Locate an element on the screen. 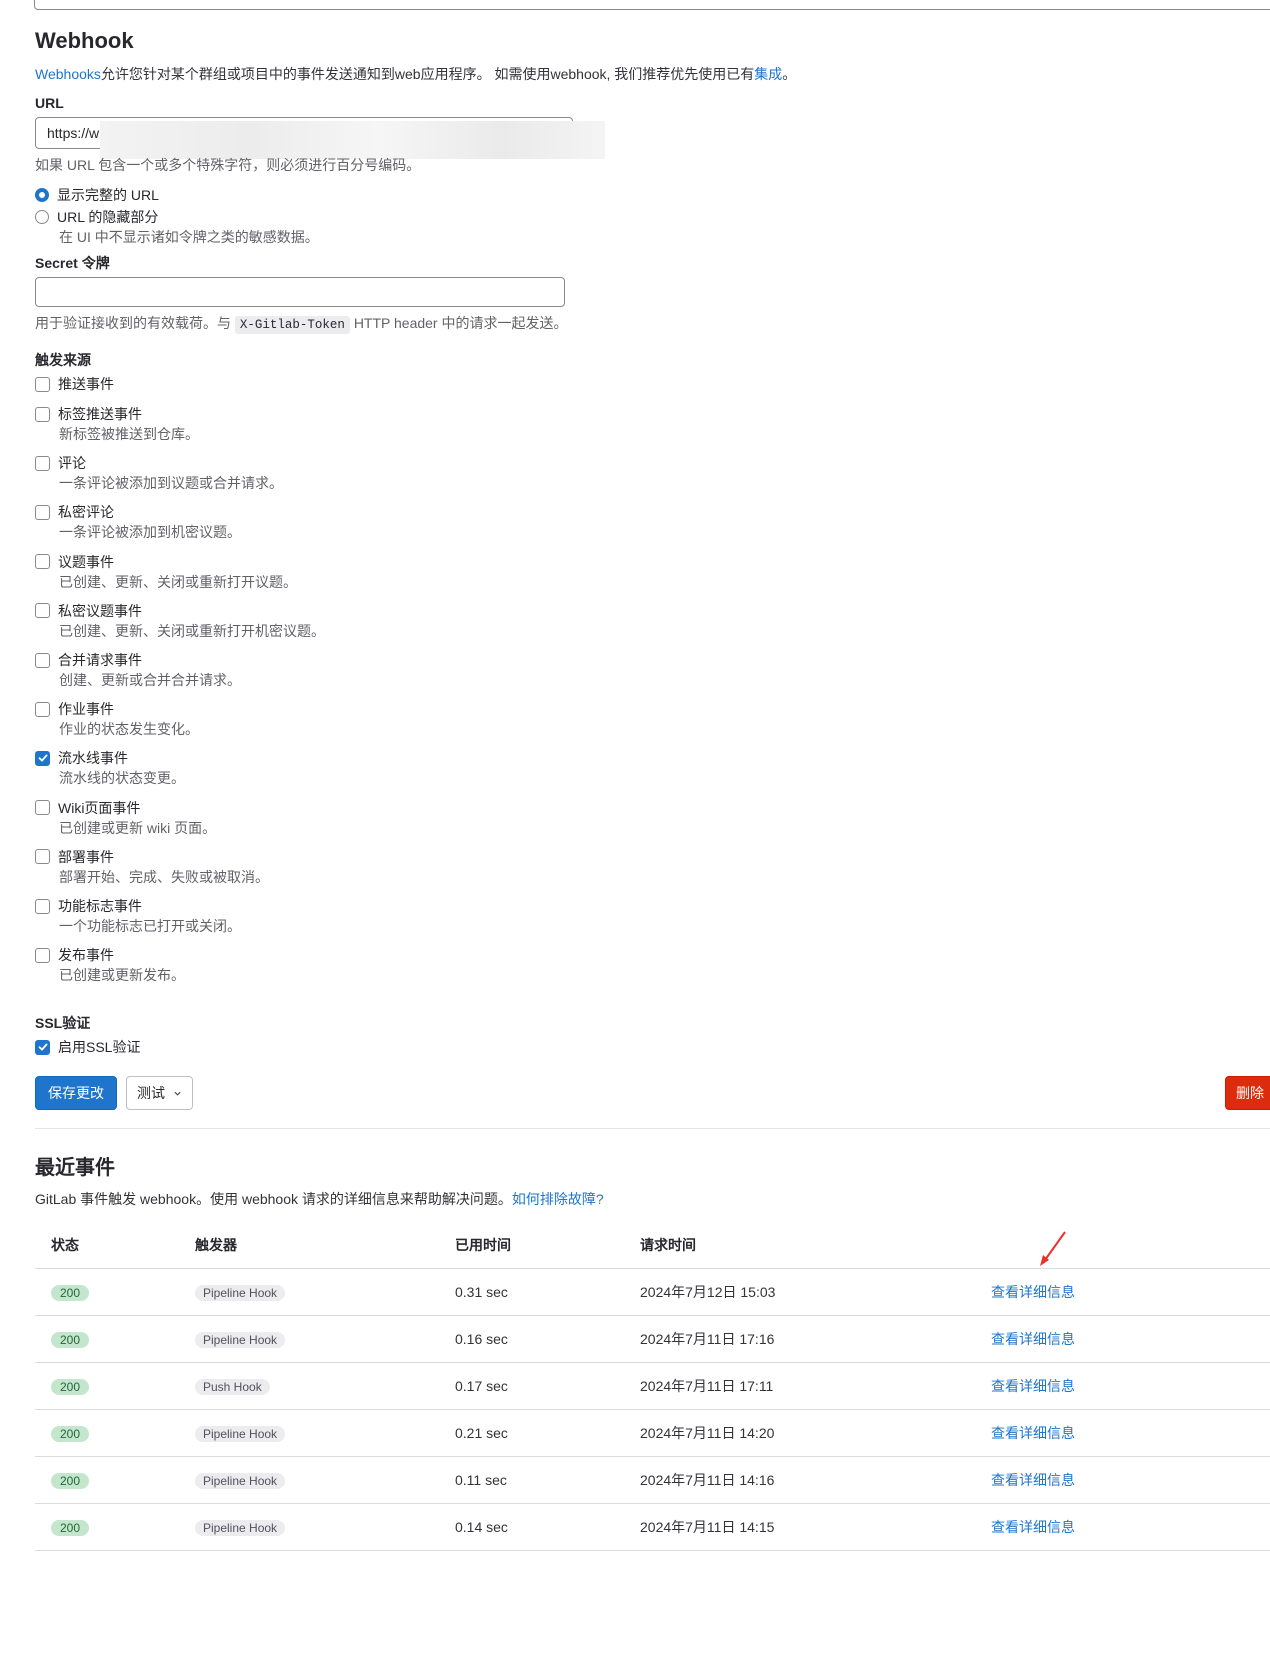 The width and height of the screenshot is (1270, 1658). trigger-label: 合并请求事件 is located at coordinates (100, 660).